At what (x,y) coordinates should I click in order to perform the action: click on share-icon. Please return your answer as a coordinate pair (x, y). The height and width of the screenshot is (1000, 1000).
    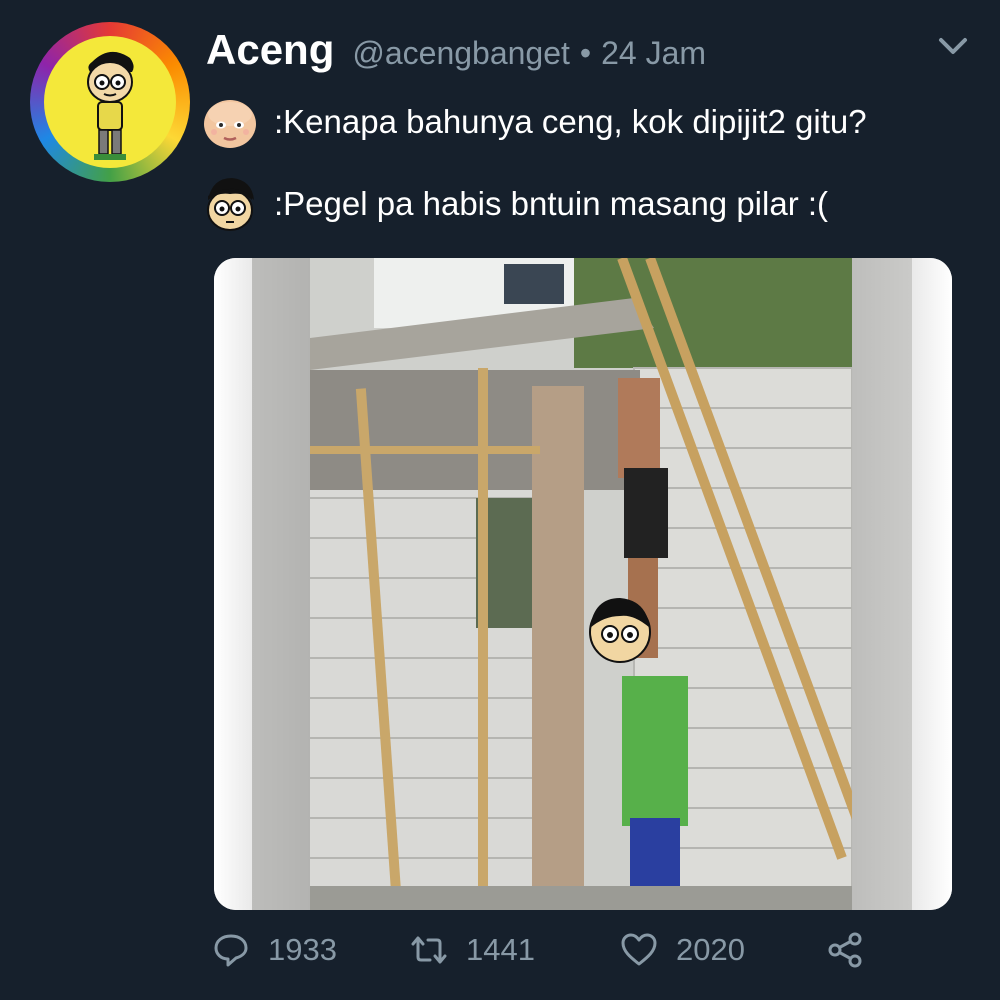
    Looking at the image, I should click on (845, 950).